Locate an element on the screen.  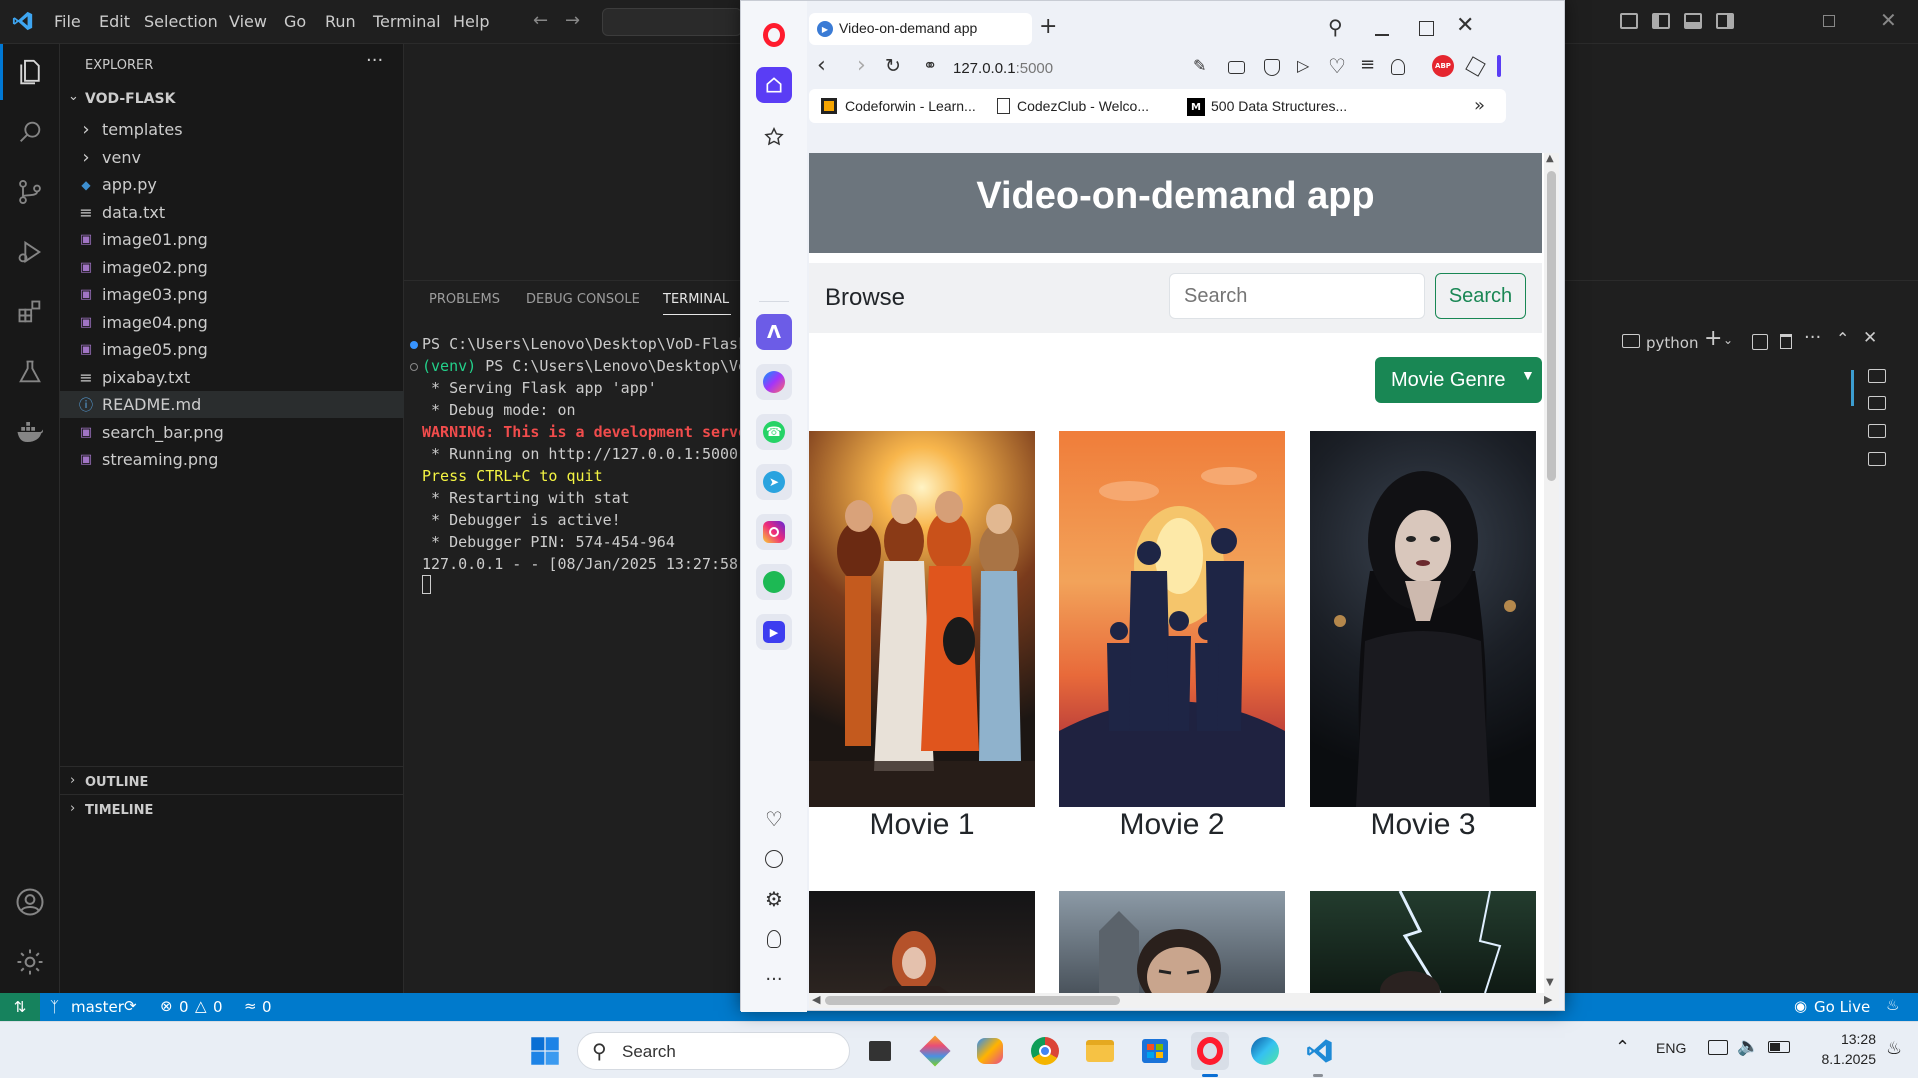
scrollbar-thumb is located at coordinates (1551, 326).